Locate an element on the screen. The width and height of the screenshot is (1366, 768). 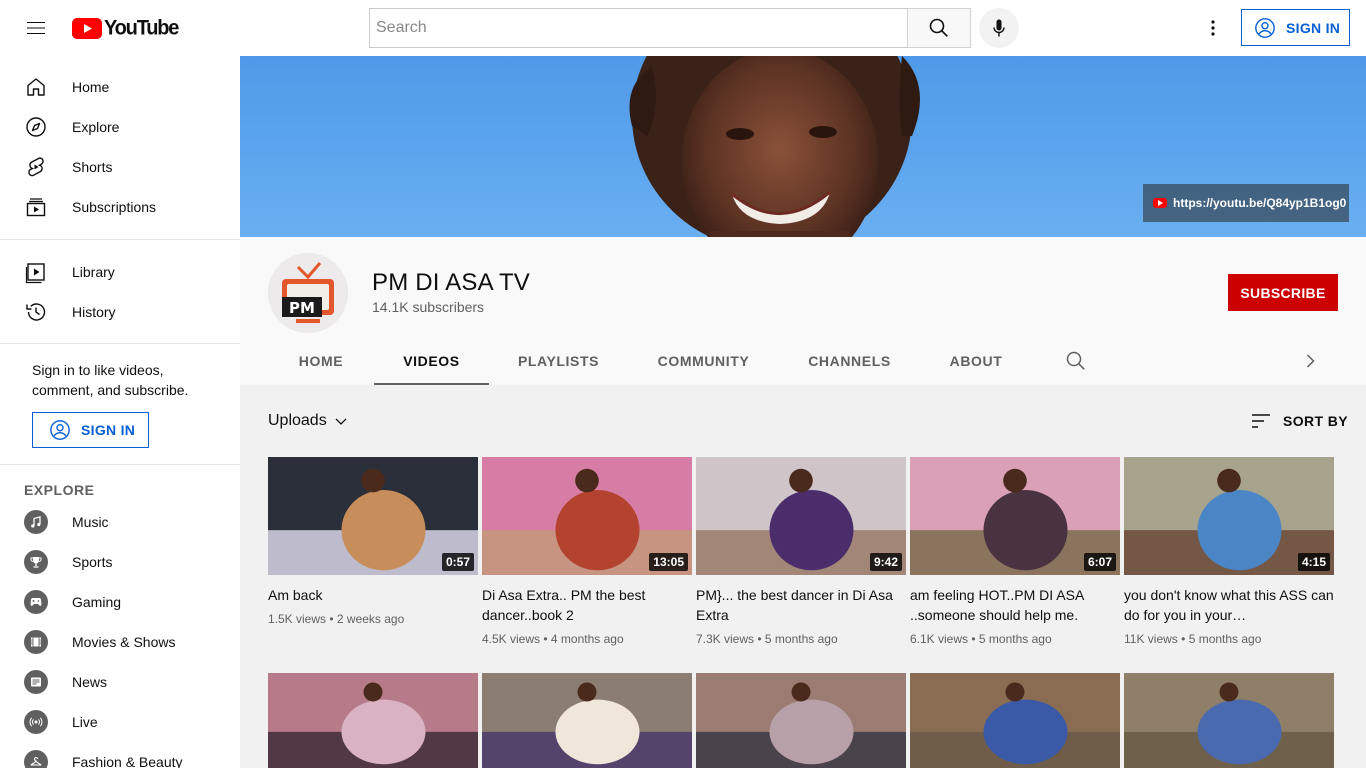
video-item: 0:57 Am back 1.5K views • 2 weeks ago is located at coordinates (373, 541).